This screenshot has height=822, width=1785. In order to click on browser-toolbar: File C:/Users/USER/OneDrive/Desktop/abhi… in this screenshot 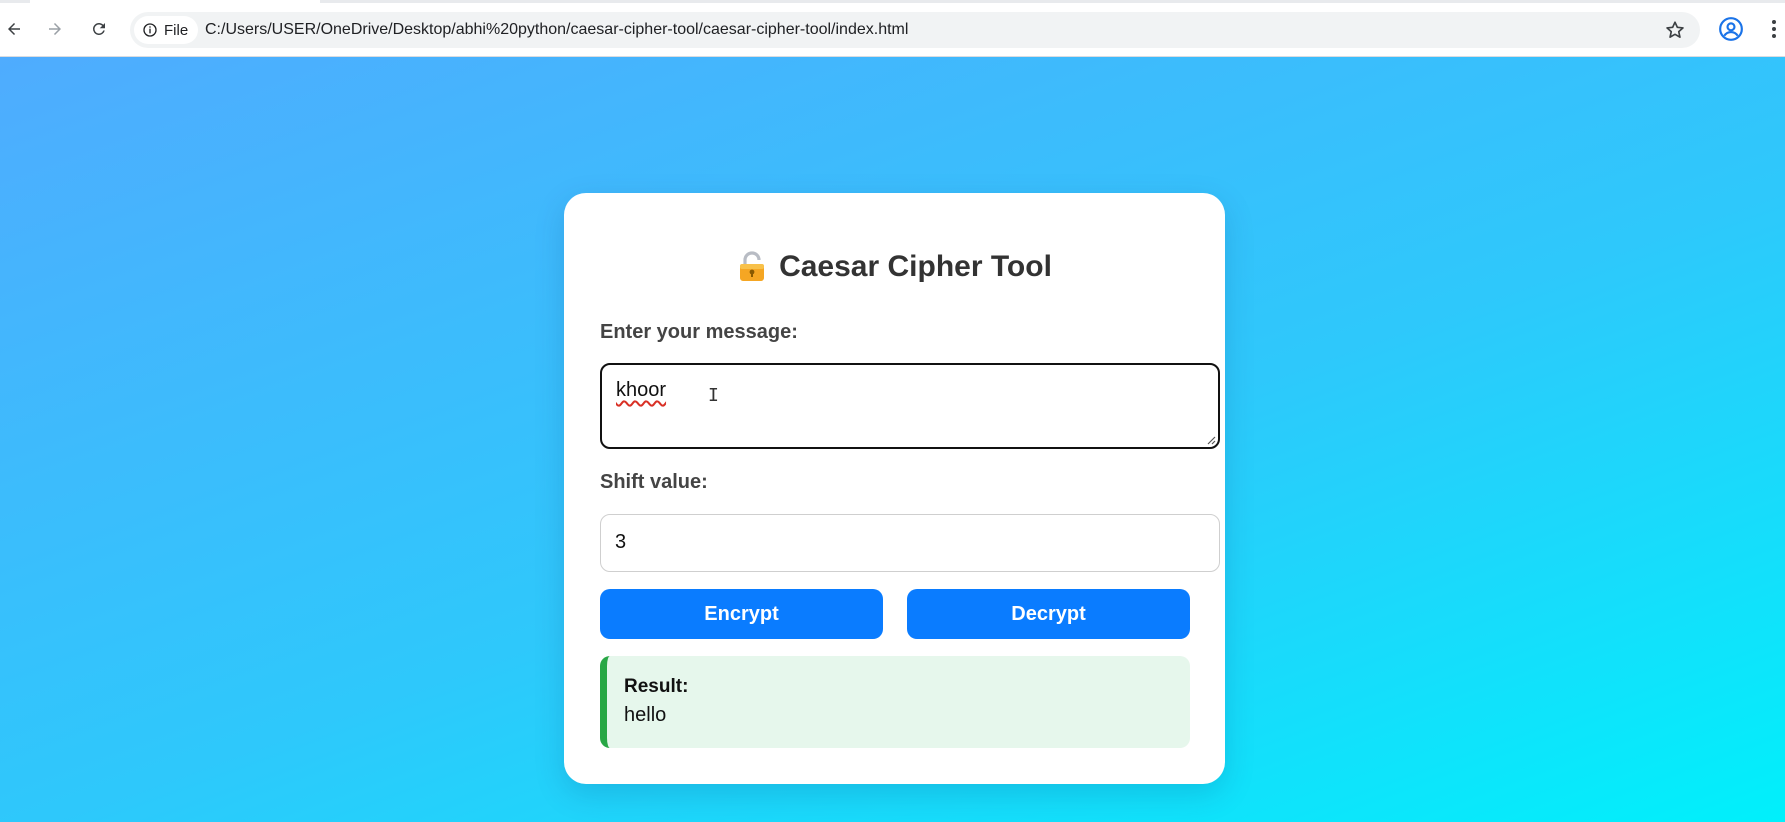, I will do `click(892, 28)`.